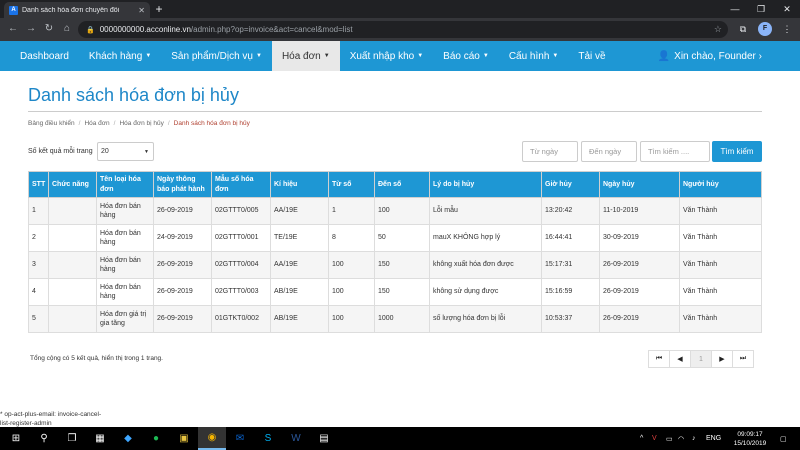 The image size is (800, 450). I want to click on first-page-button: ⏮, so click(659, 359).